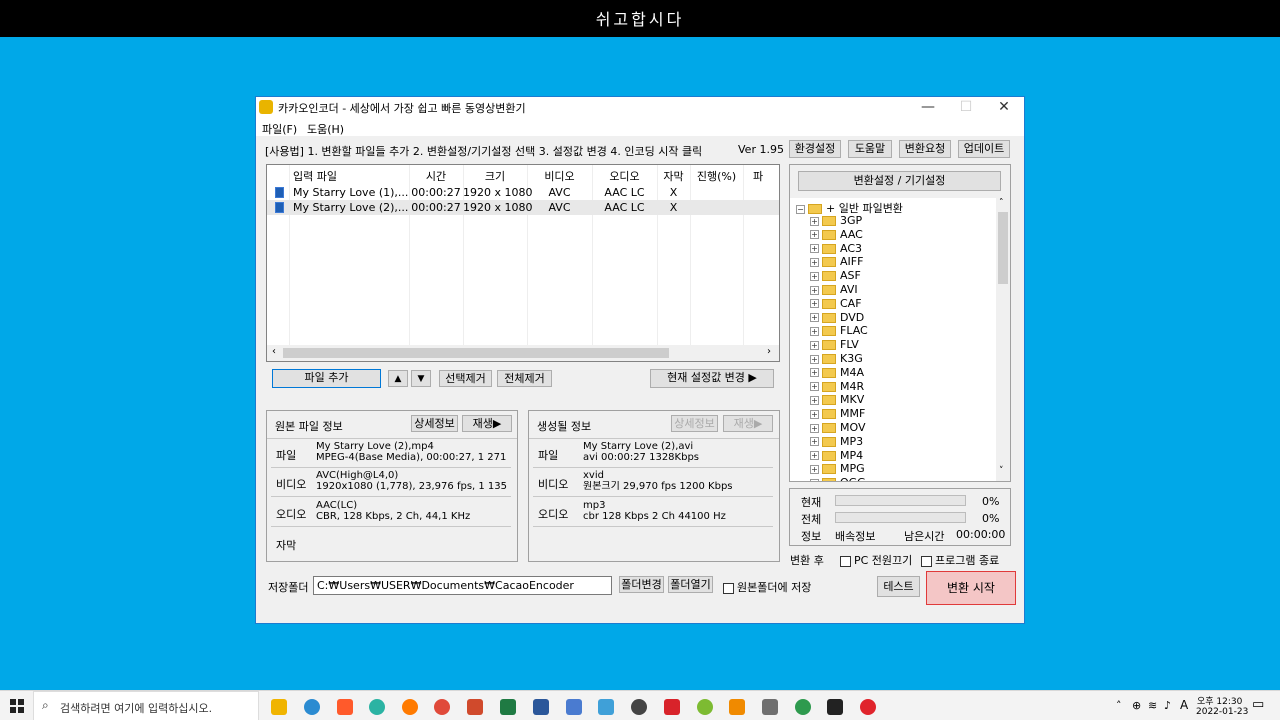  I want to click on menu-file: 파일(F), so click(279, 129).